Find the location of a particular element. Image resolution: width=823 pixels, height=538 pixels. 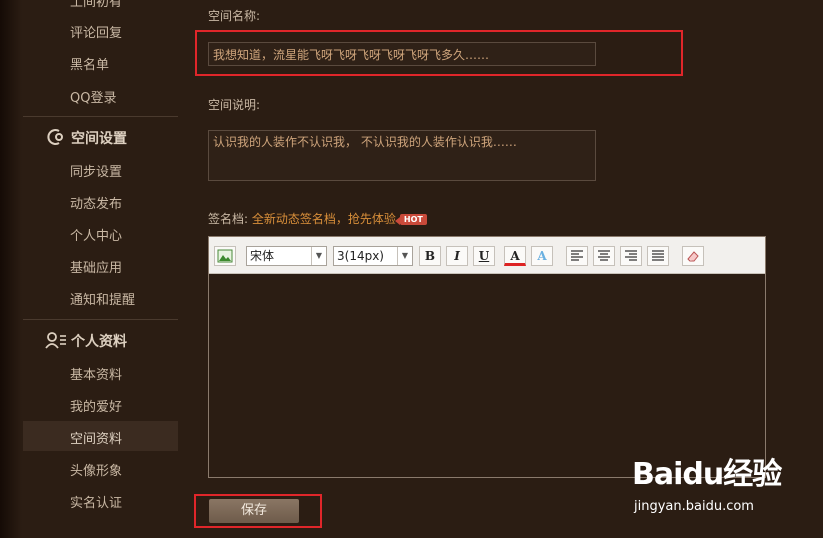

sidebar-item-hobbies: 我的爱好 is located at coordinates (96, 405).